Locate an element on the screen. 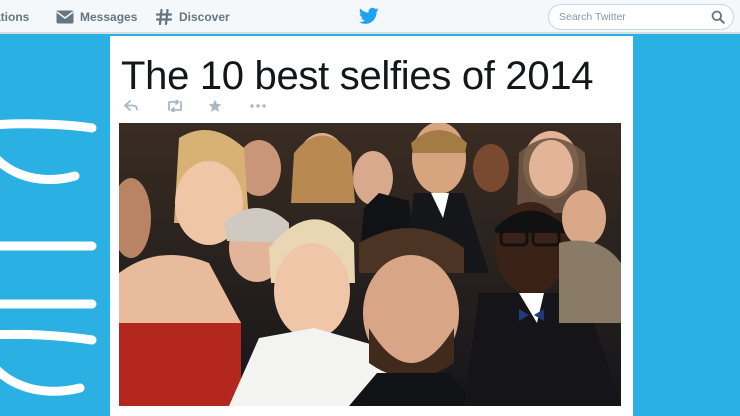 This screenshot has width=740, height=416. ellen-logo-mark is located at coordinates (48, 257).